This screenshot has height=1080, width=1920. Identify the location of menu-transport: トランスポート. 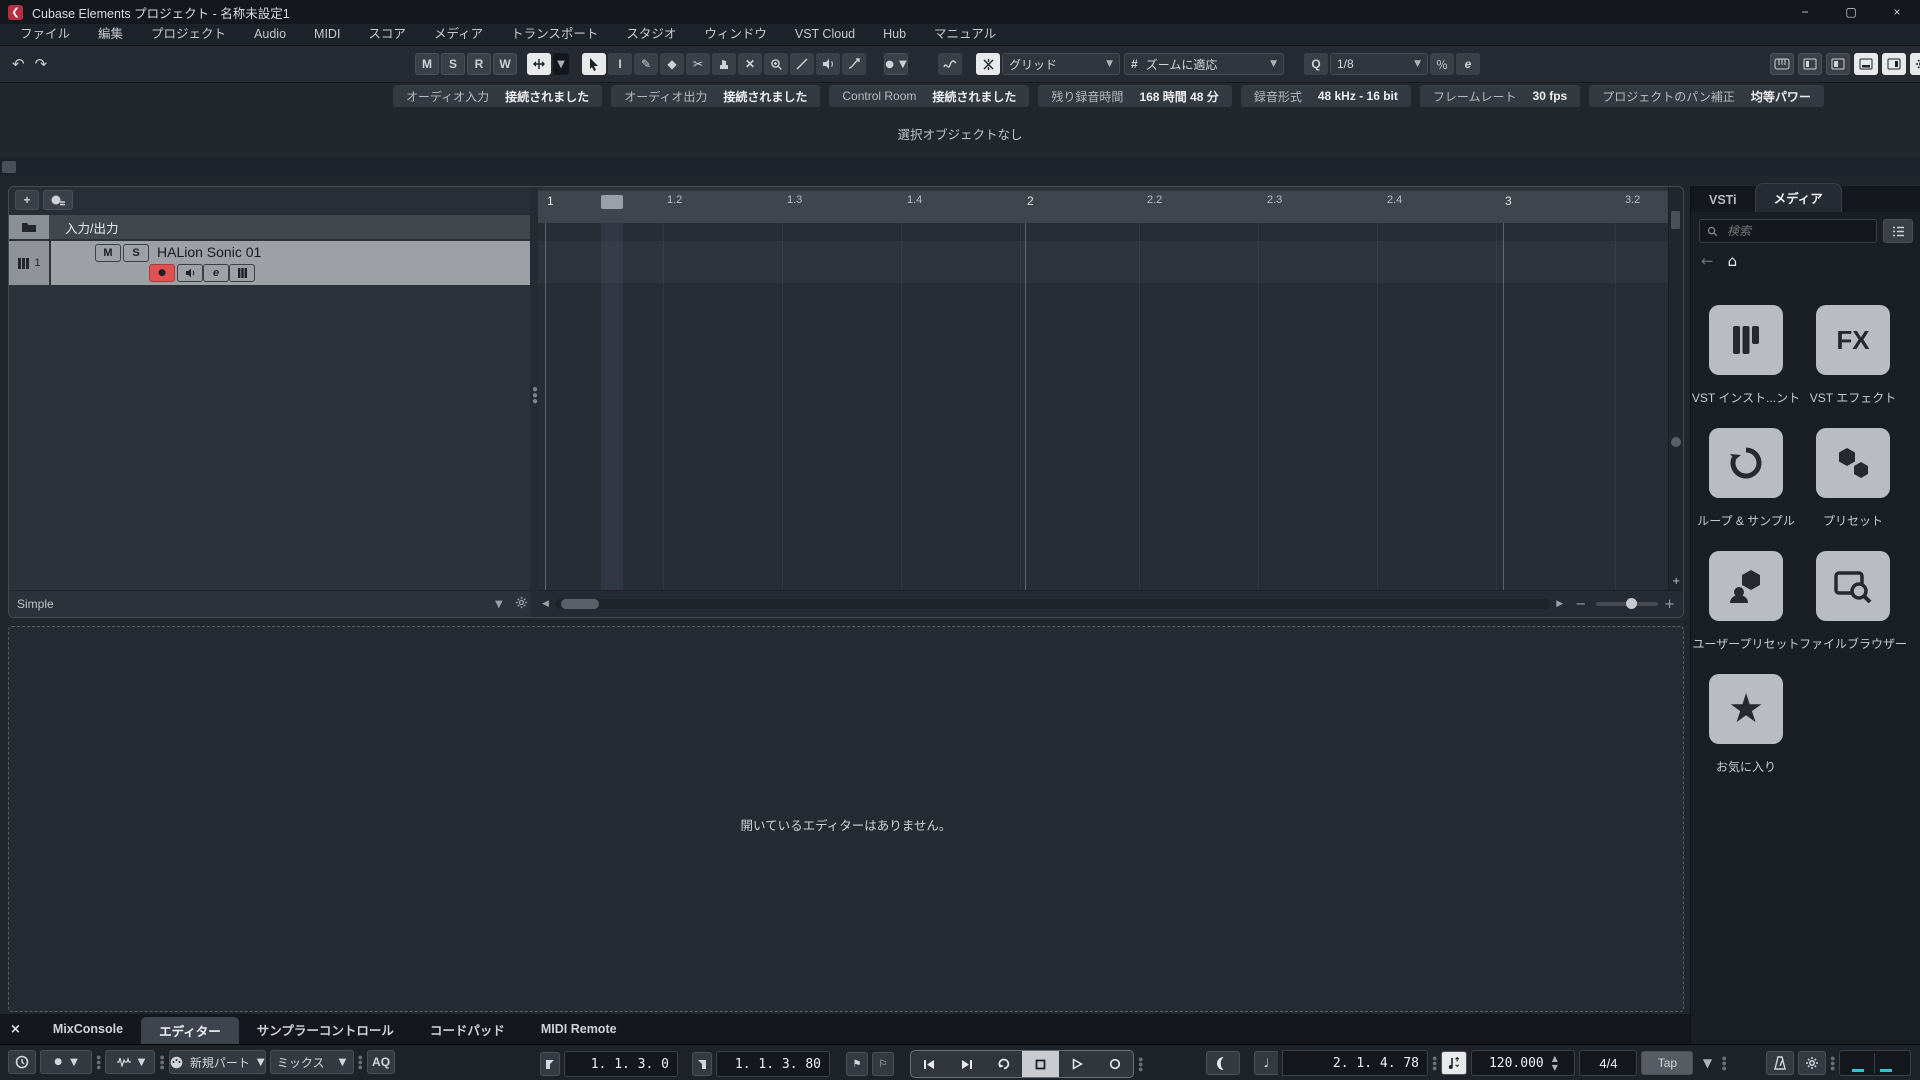
(554, 34).